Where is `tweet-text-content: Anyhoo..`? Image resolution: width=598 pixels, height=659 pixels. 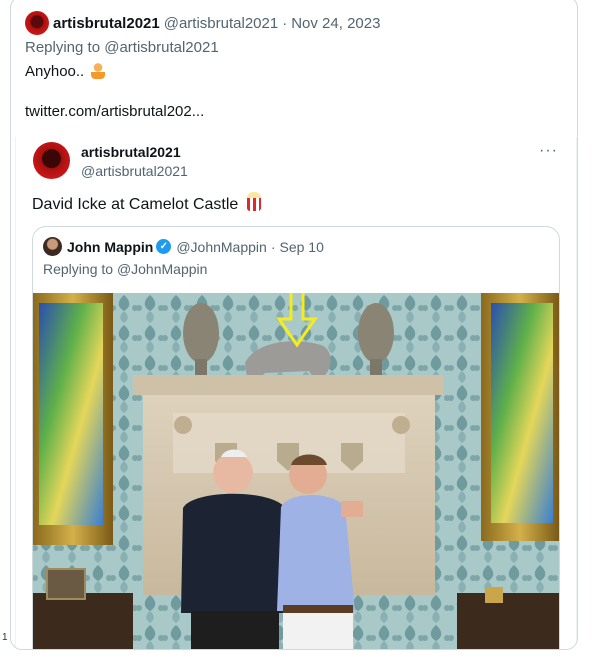
tweet-text-content: Anyhoo.. is located at coordinates (55, 71).